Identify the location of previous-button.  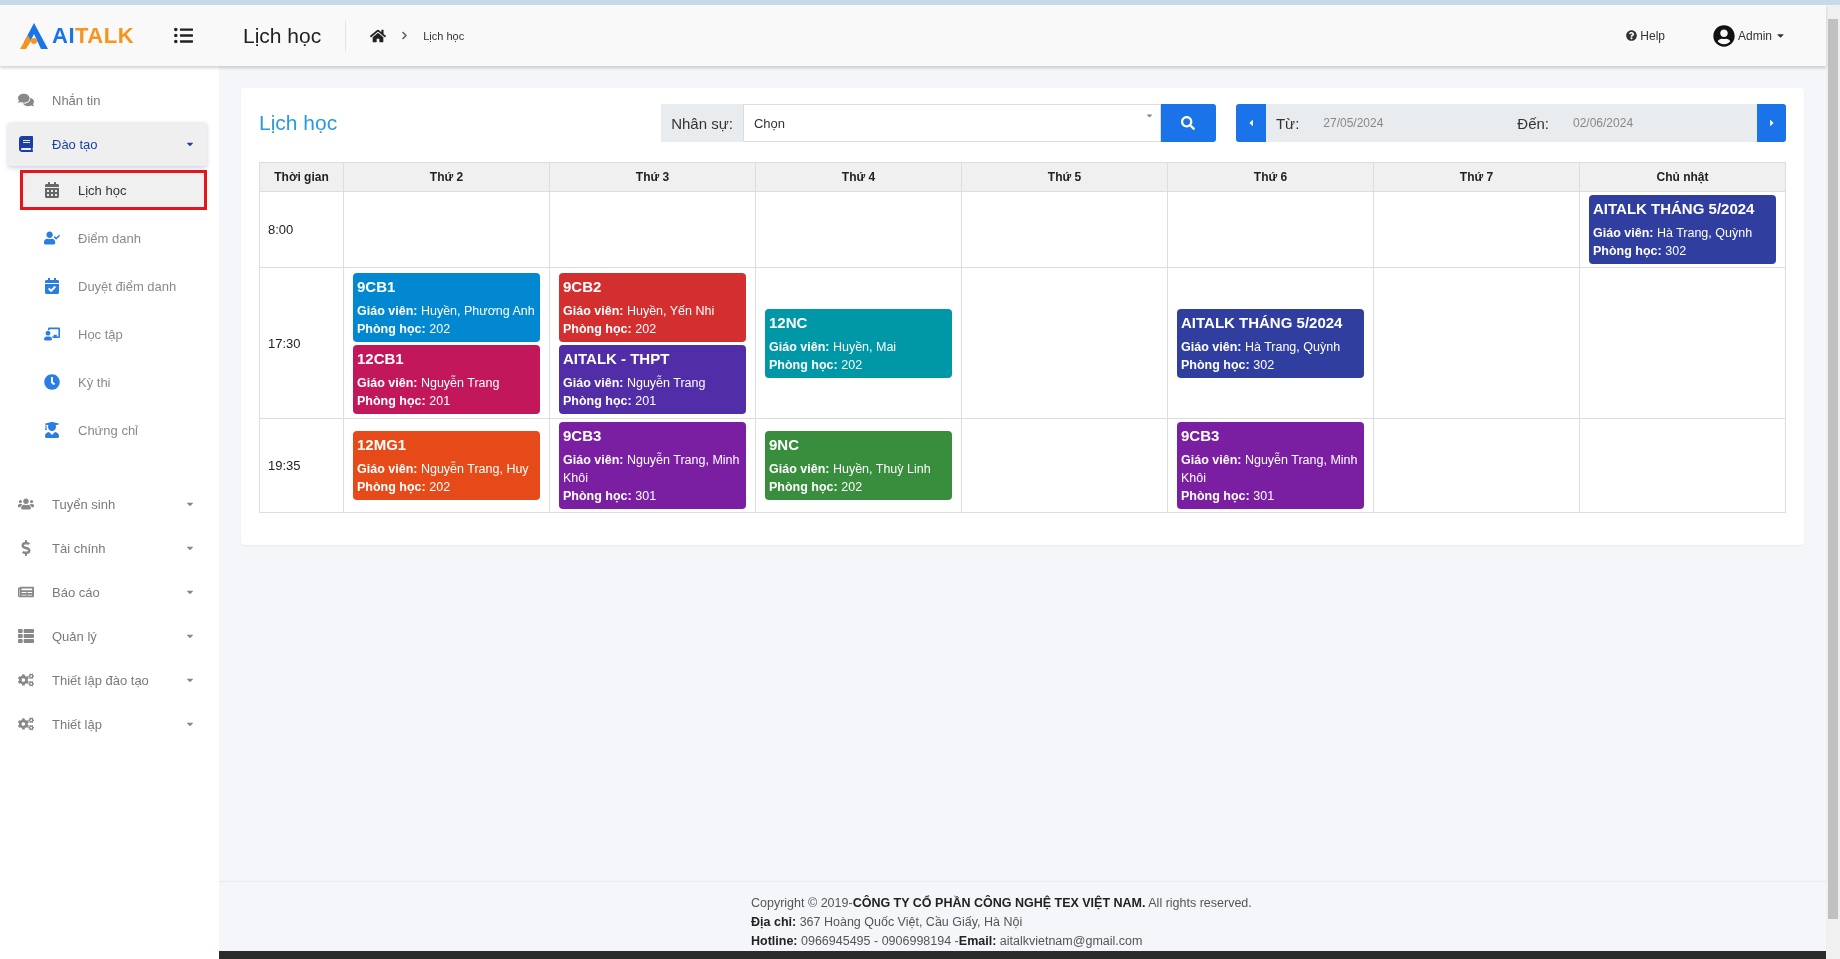
(1250, 123).